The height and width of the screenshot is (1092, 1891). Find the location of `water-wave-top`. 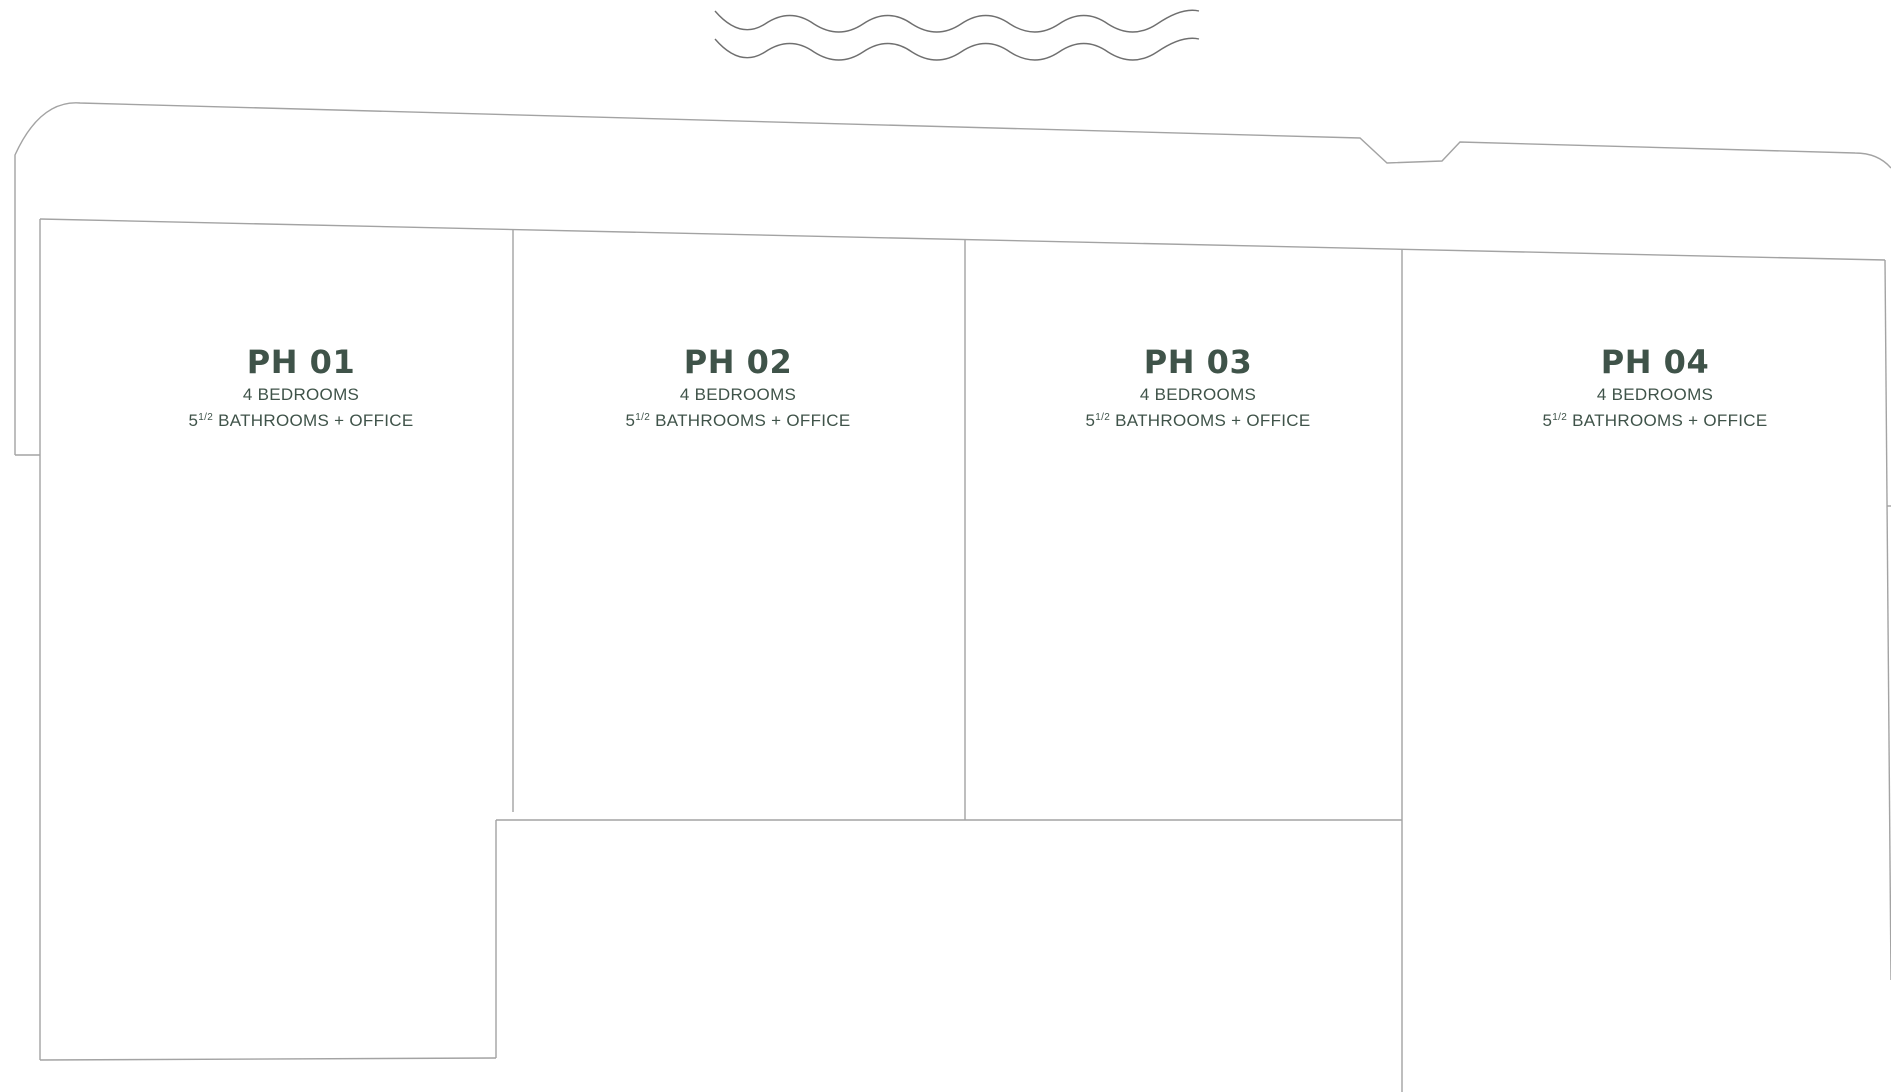

water-wave-top is located at coordinates (957, 21).